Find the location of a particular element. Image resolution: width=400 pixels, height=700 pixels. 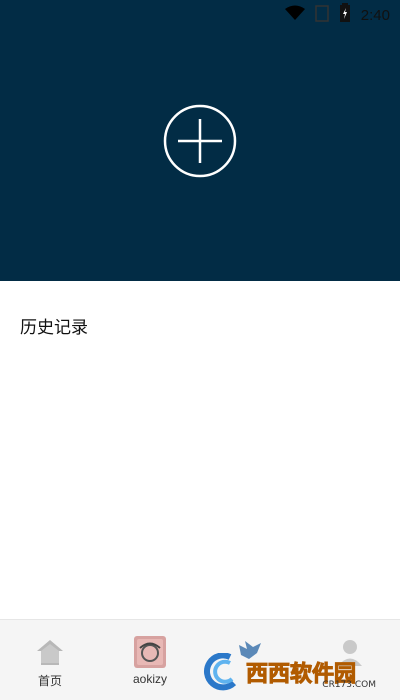

signal-icon is located at coordinates (322, 15).